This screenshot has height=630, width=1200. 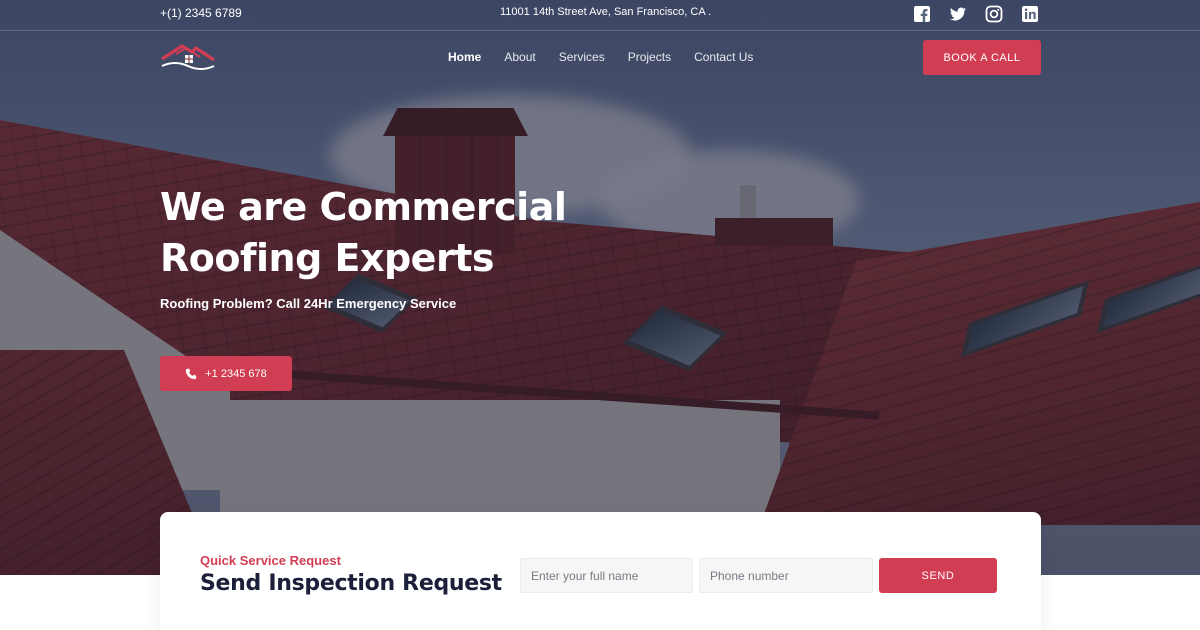 What do you see at coordinates (1030, 14) in the screenshot?
I see `linkedin-icon` at bounding box center [1030, 14].